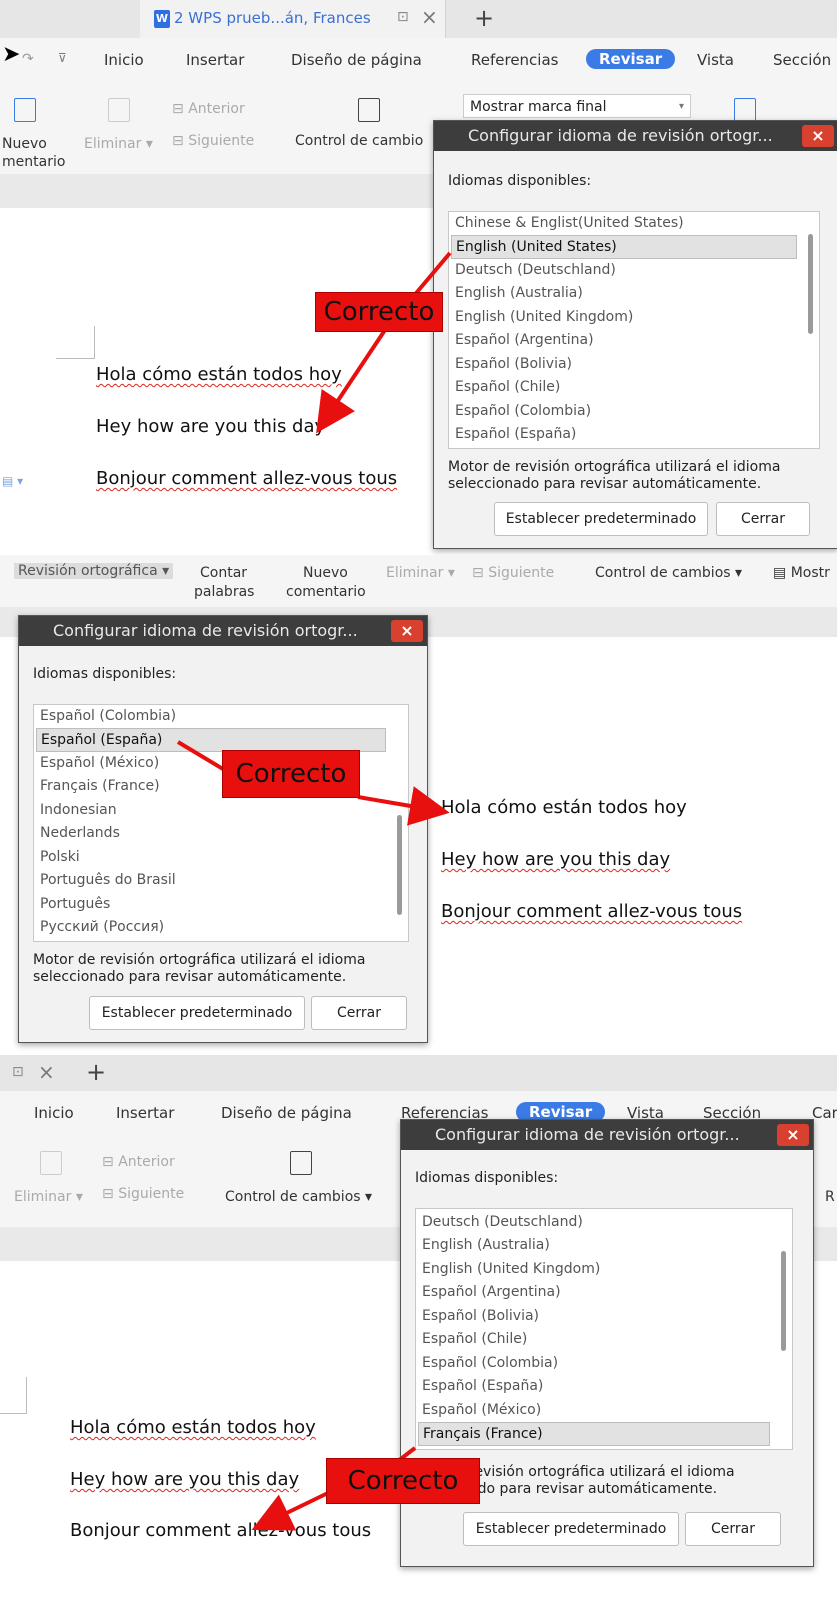  Describe the element at coordinates (594, 1434) in the screenshot. I see `list-item-selected: Français (France)` at that location.